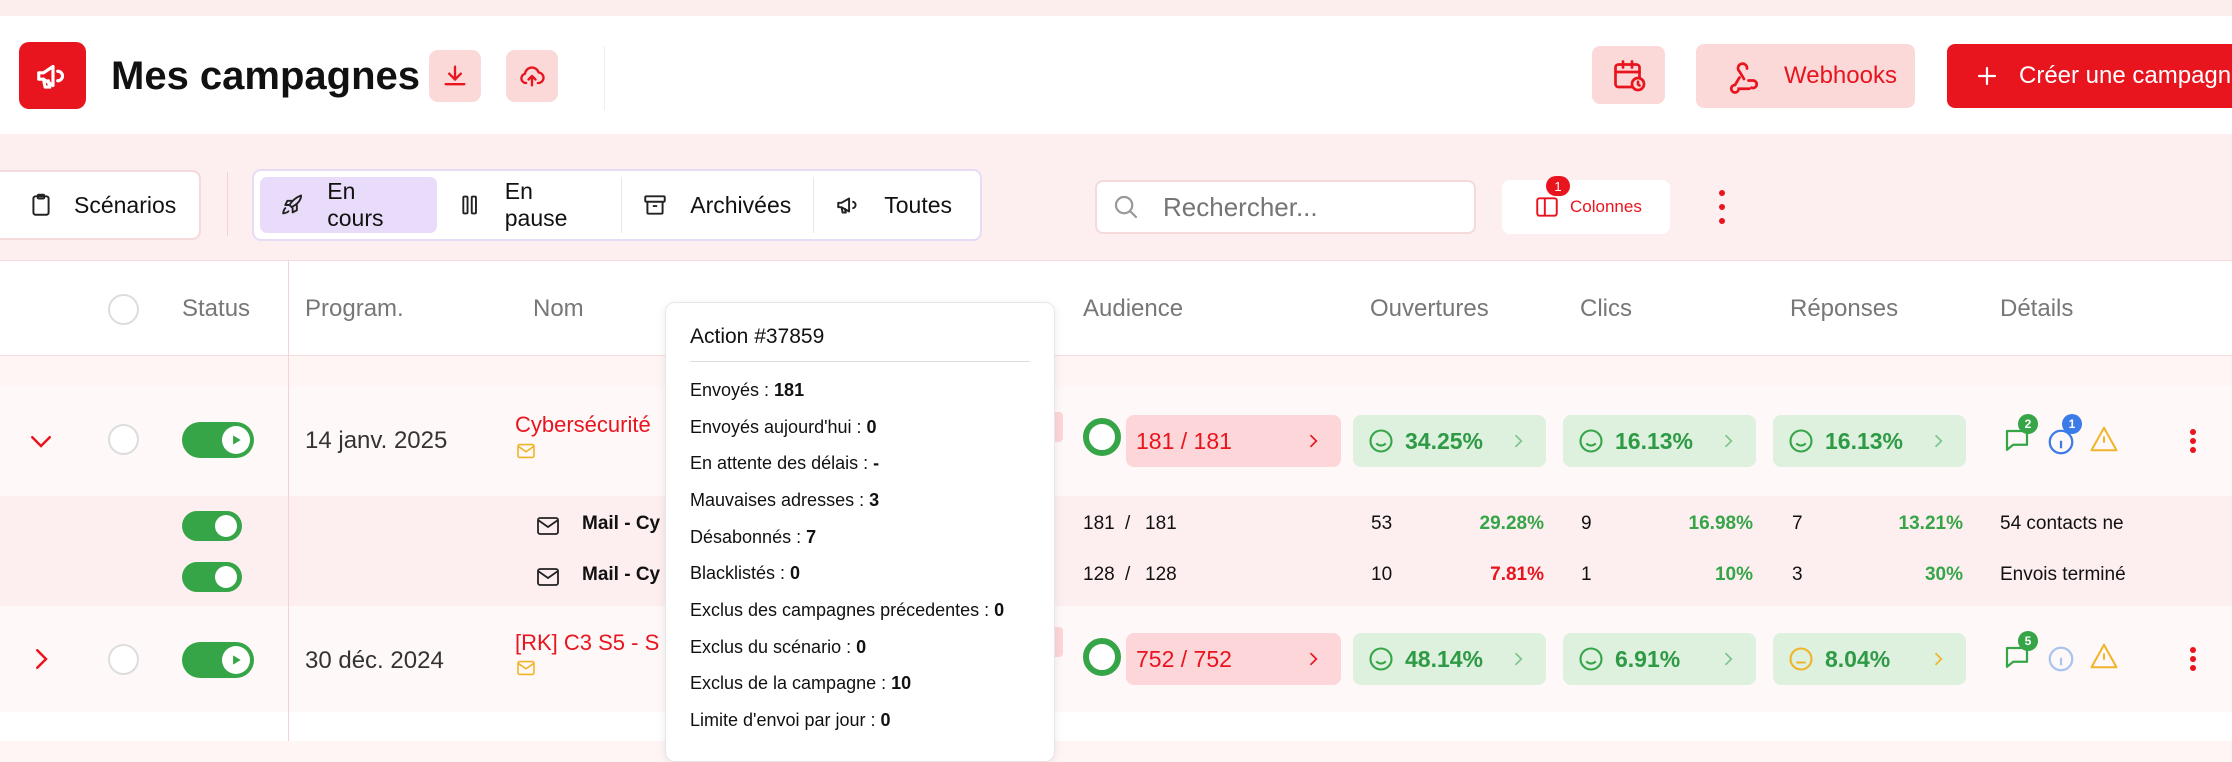 The width and height of the screenshot is (2232, 762). I want to click on header-name: Nom, so click(558, 309).